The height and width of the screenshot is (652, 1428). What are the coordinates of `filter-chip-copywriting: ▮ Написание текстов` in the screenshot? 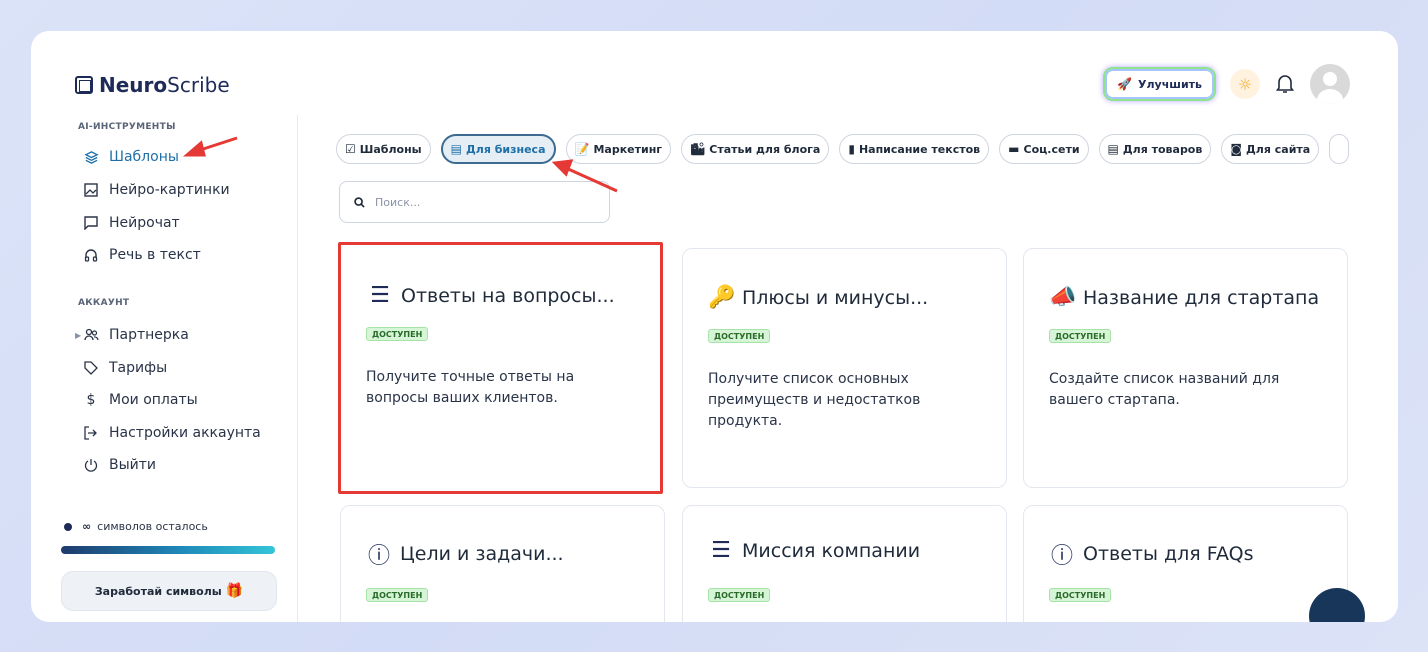 It's located at (914, 149).